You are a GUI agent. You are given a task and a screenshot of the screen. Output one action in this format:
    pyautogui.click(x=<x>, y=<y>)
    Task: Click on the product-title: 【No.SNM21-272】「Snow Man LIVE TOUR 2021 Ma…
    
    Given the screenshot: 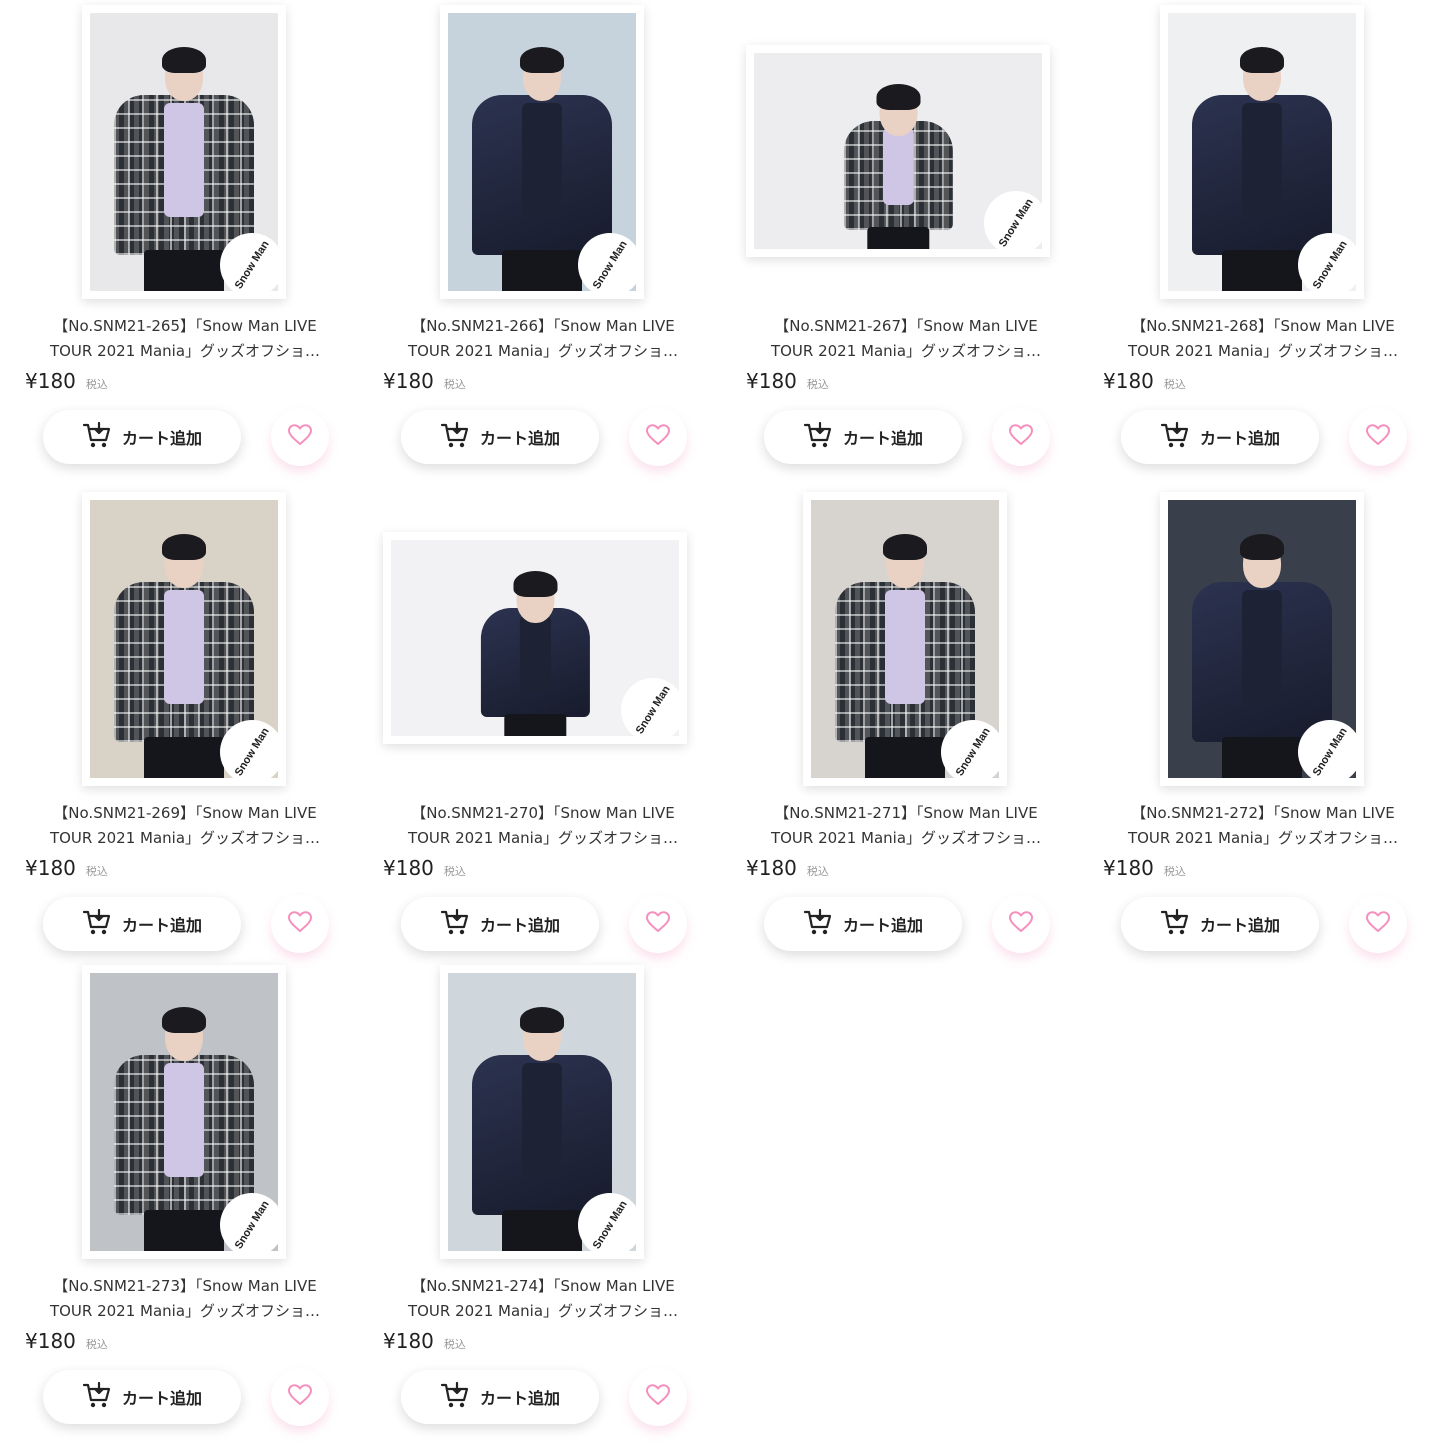 What is the action you would take?
    pyautogui.click(x=1263, y=826)
    